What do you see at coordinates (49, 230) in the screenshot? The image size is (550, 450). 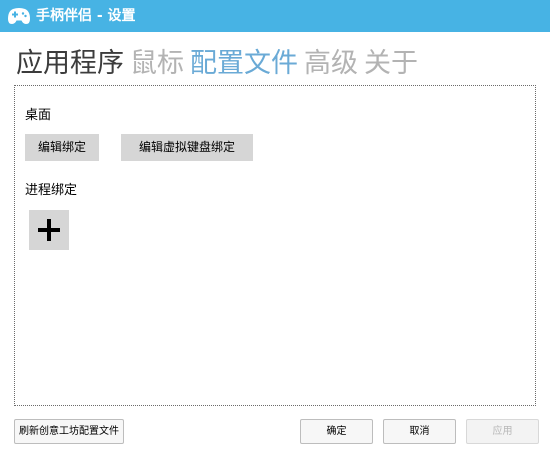 I see `add-process-binding-button` at bounding box center [49, 230].